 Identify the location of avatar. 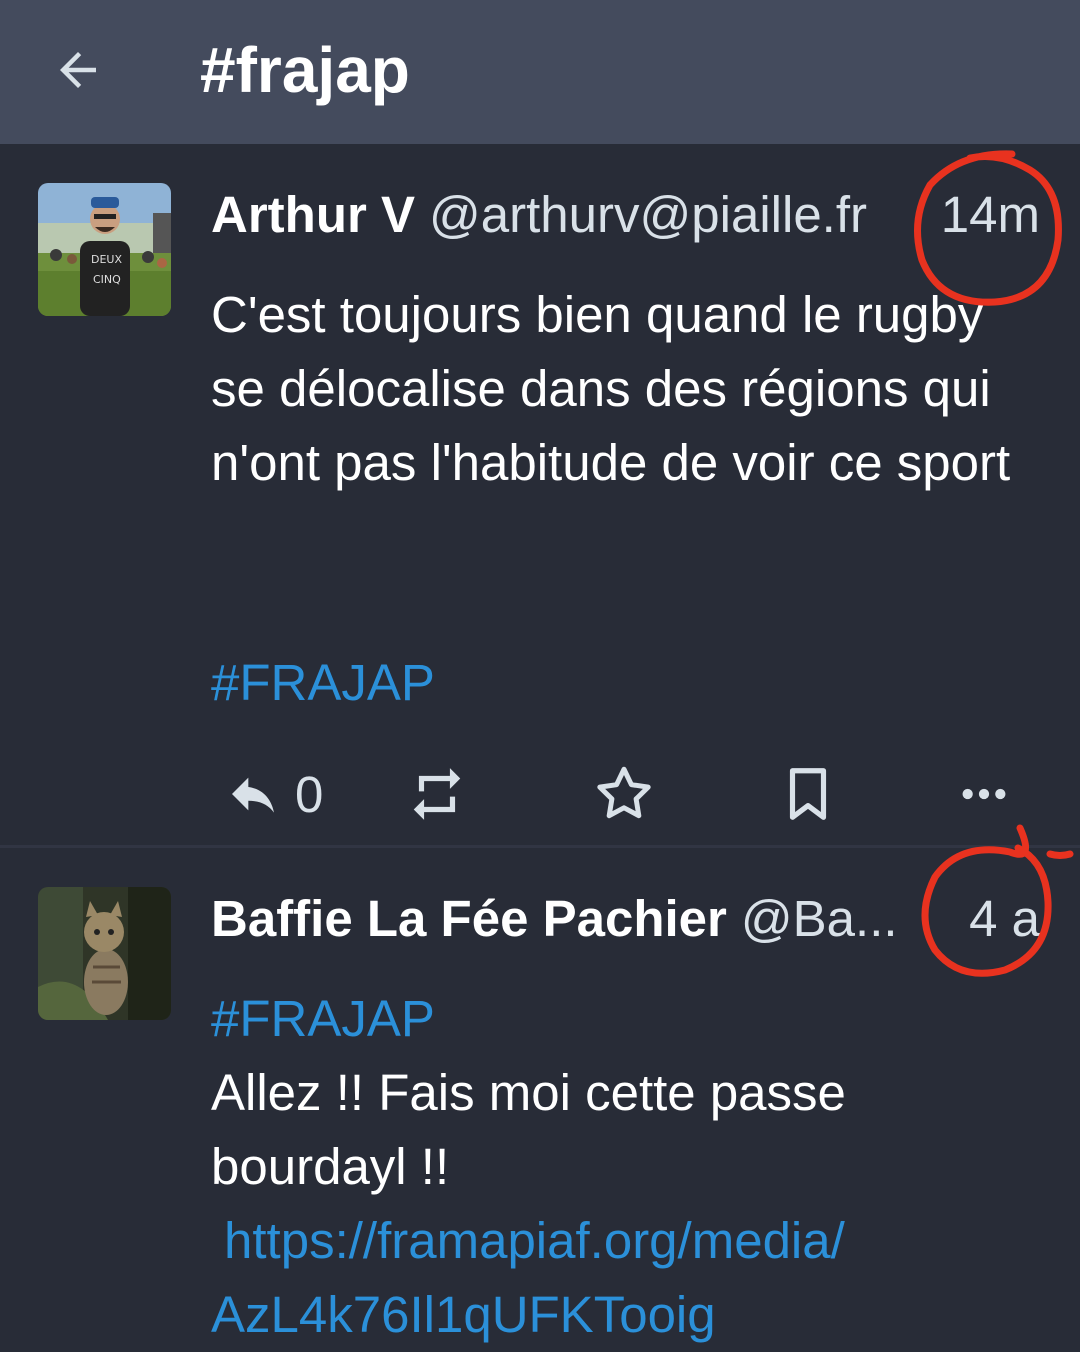
(104, 953).